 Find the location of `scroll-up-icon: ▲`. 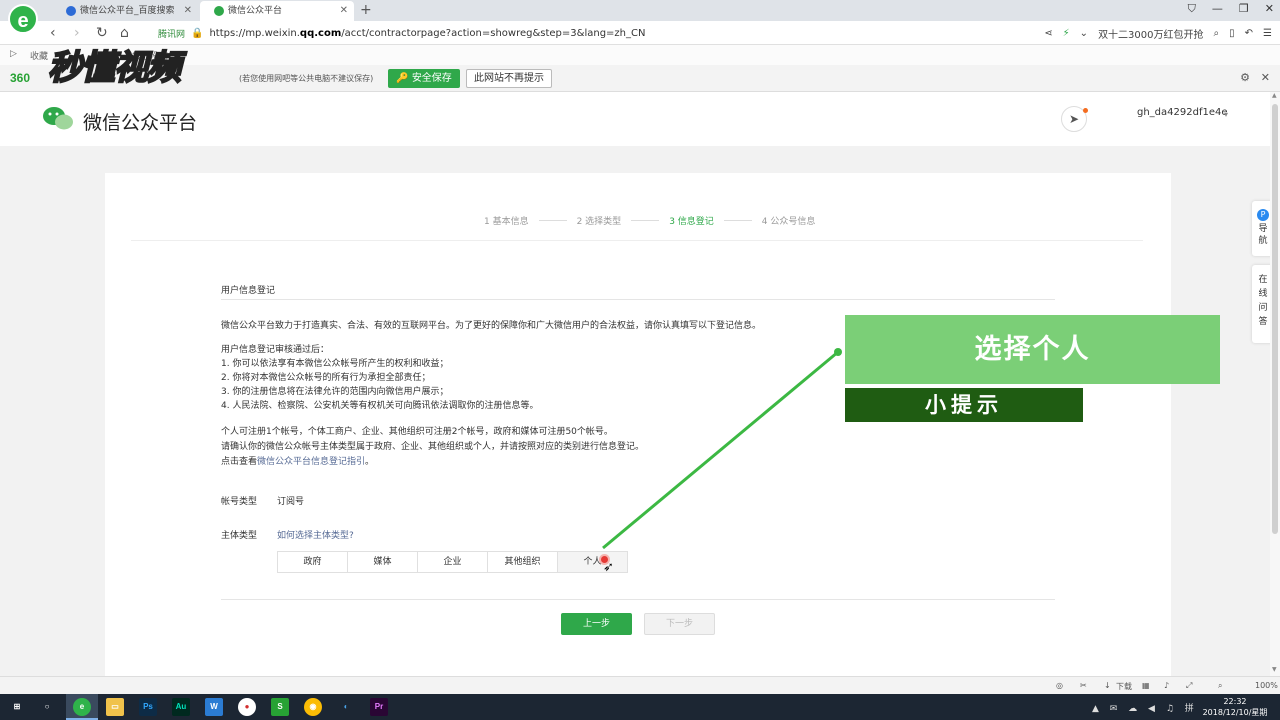

scroll-up-icon: ▲ is located at coordinates (1274, 95).